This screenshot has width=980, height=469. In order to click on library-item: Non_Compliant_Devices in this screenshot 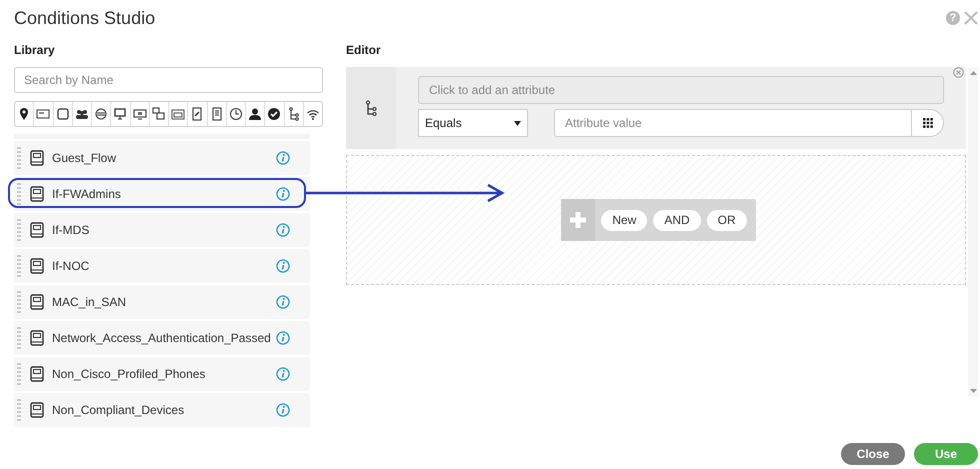, I will do `click(162, 410)`.